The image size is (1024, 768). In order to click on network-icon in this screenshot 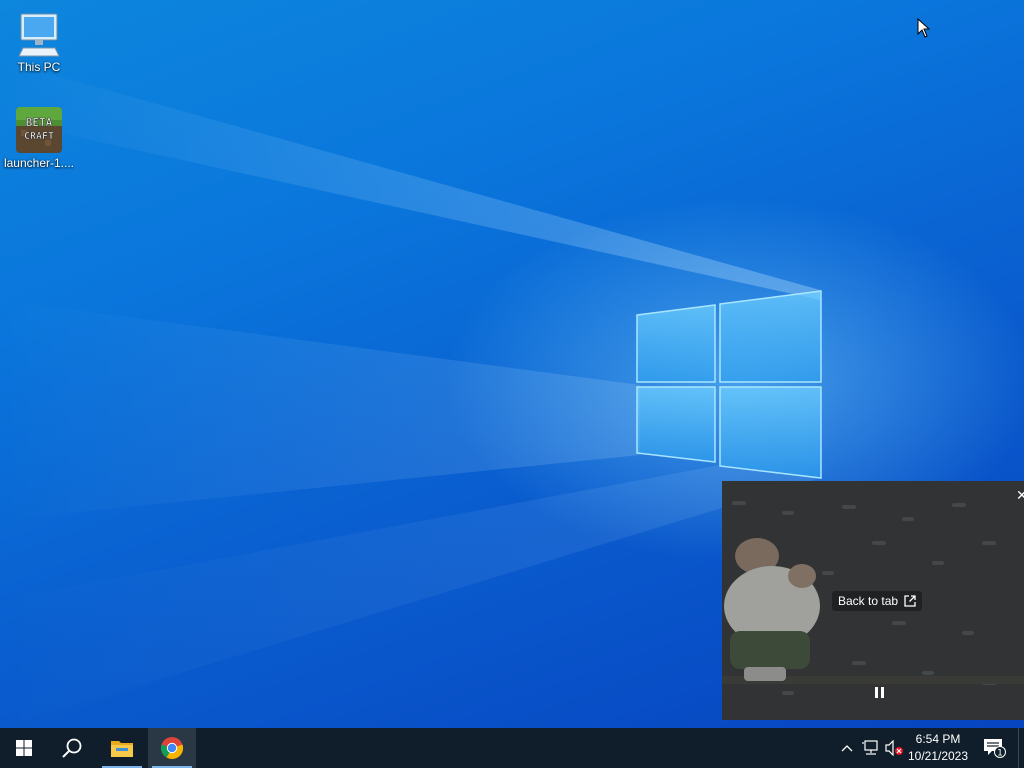, I will do `click(871, 748)`.